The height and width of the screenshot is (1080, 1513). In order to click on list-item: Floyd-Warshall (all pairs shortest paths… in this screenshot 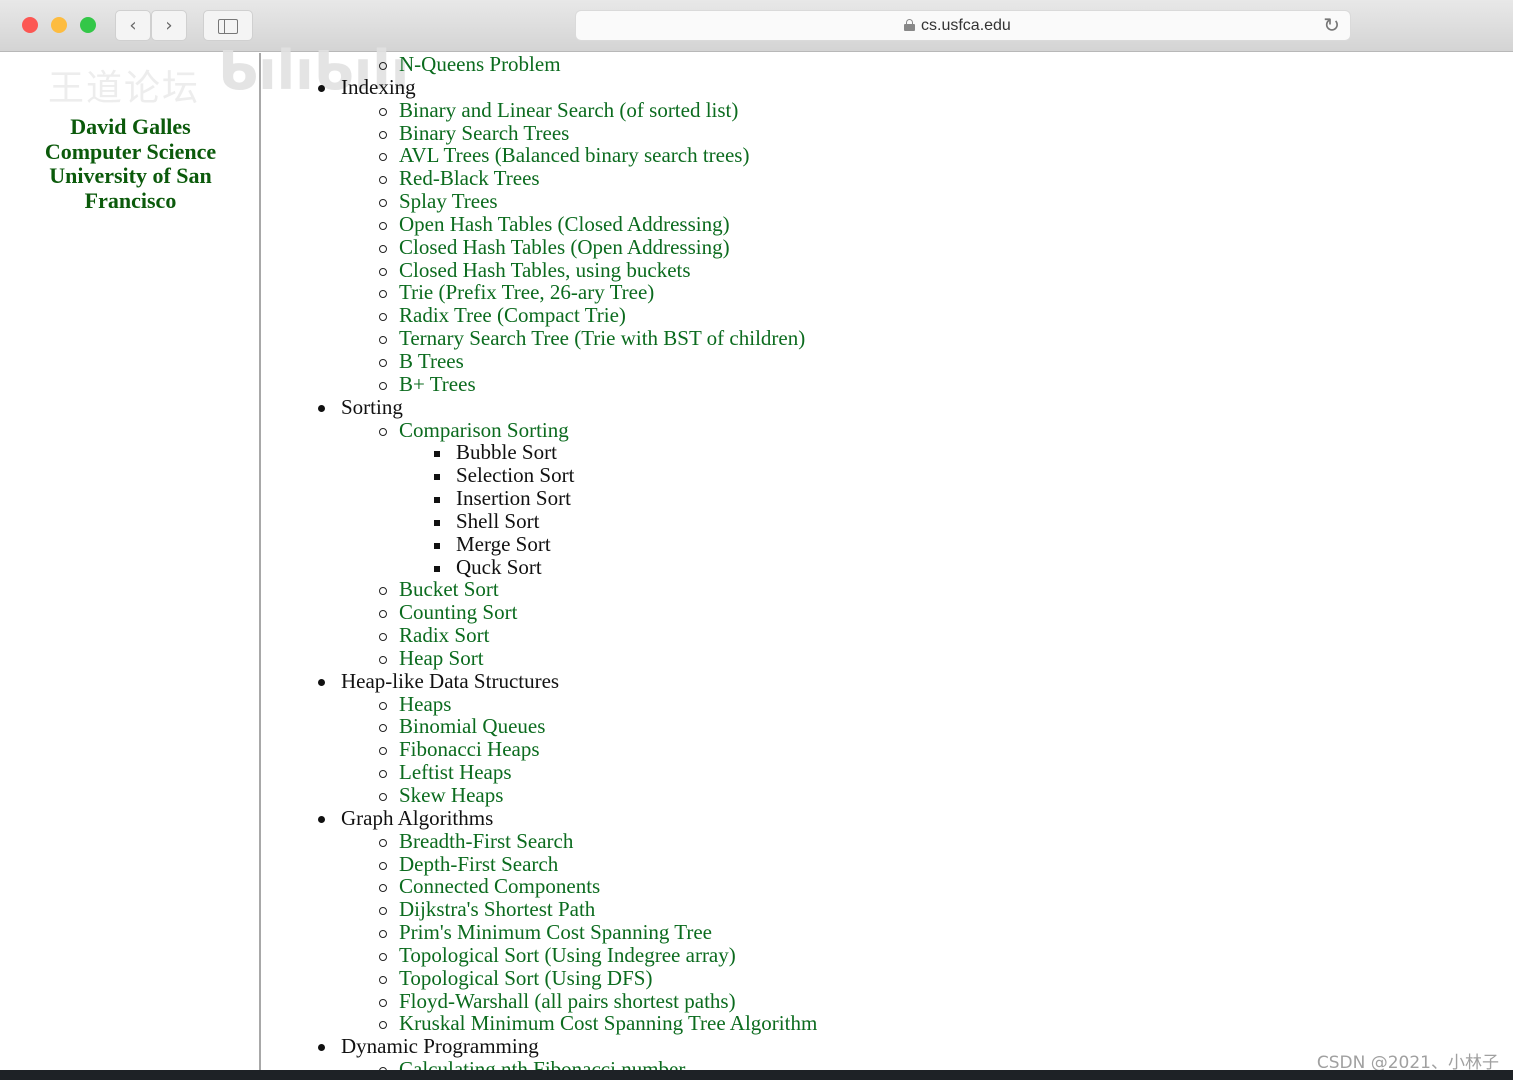, I will do `click(946, 1001)`.